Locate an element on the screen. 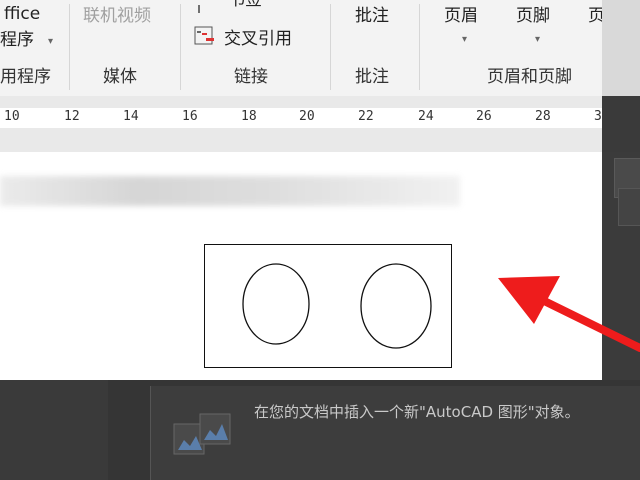 This screenshot has height=480, width=640. red-arrow-annotation is located at coordinates (569, 314).